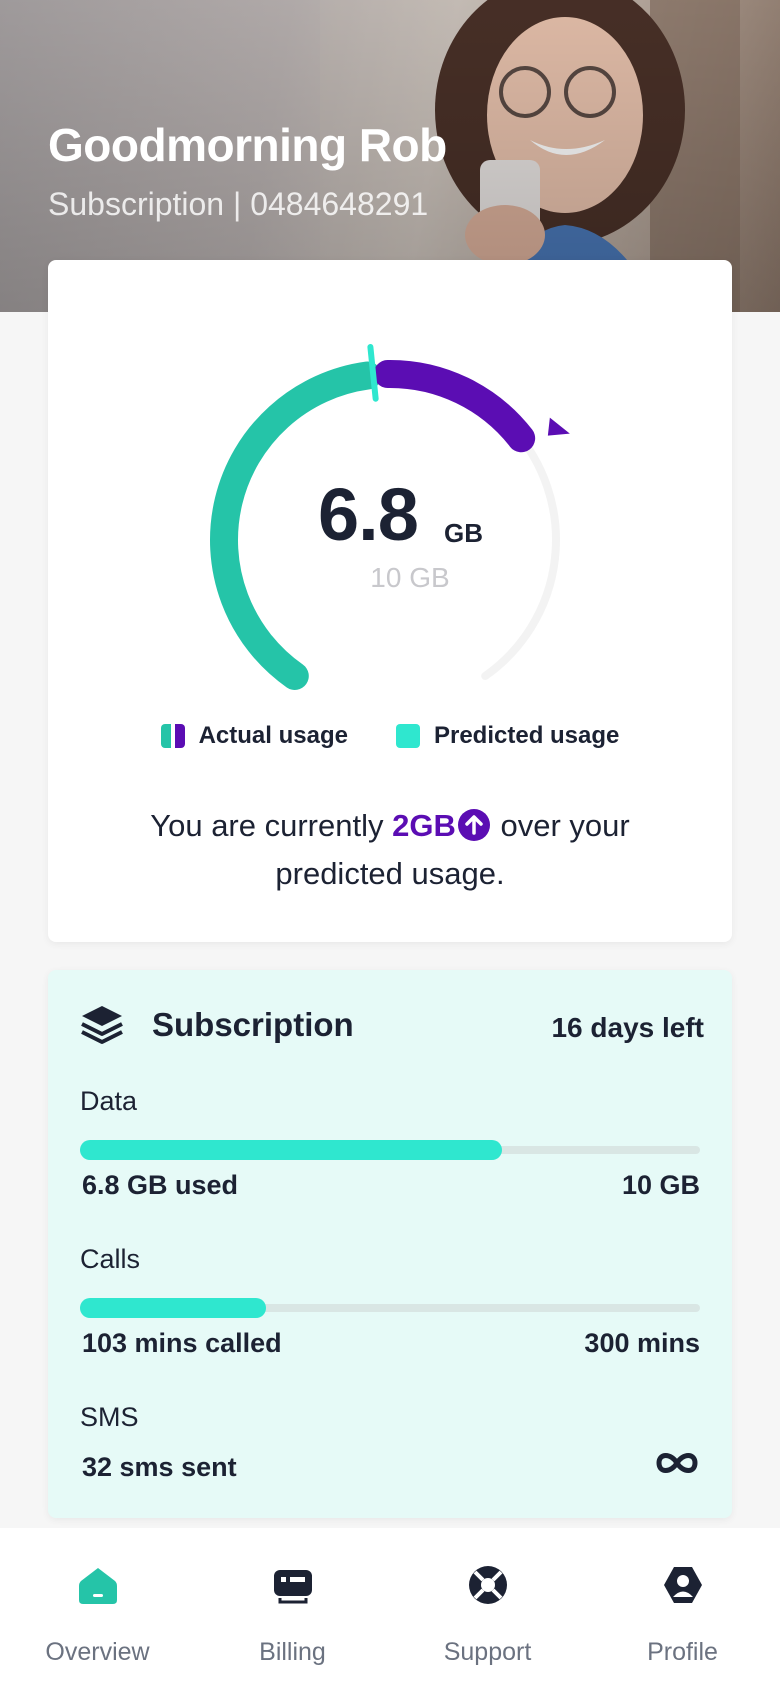 The height and width of the screenshot is (1688, 780). What do you see at coordinates (102, 1025) in the screenshot?
I see `layers-icon` at bounding box center [102, 1025].